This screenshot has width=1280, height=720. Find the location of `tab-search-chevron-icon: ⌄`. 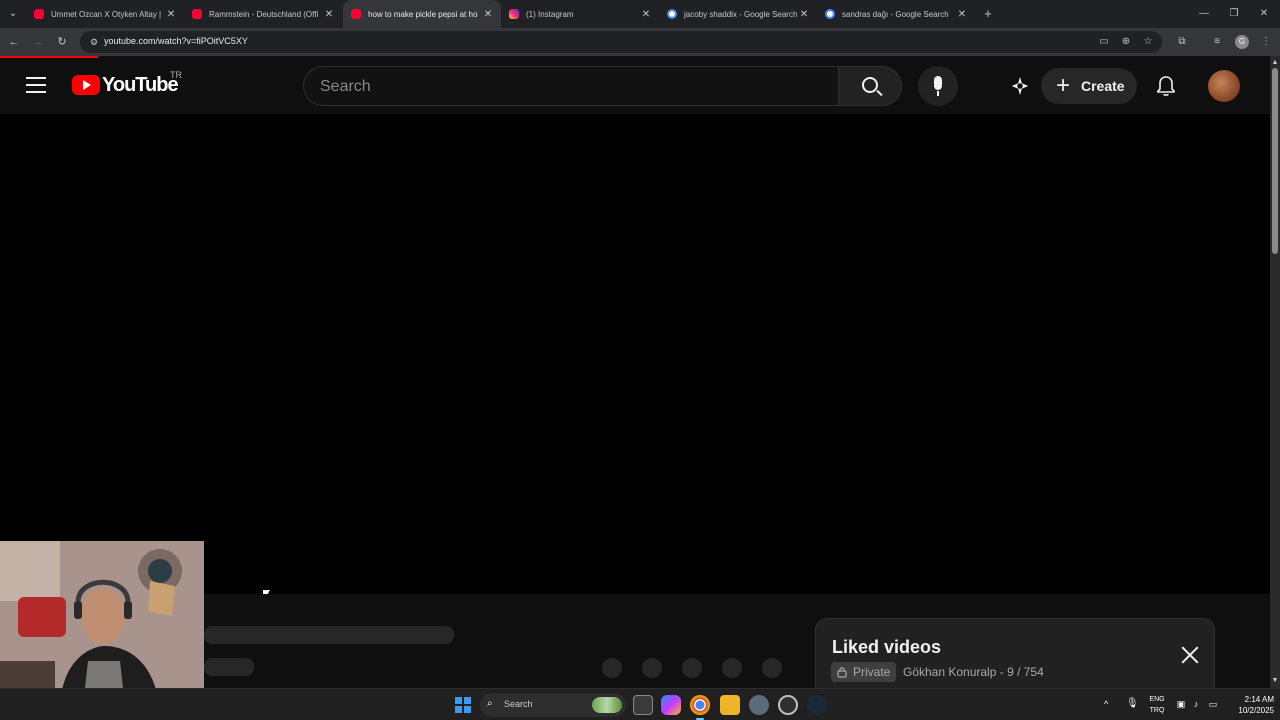

tab-search-chevron-icon: ⌄ is located at coordinates (13, 14).